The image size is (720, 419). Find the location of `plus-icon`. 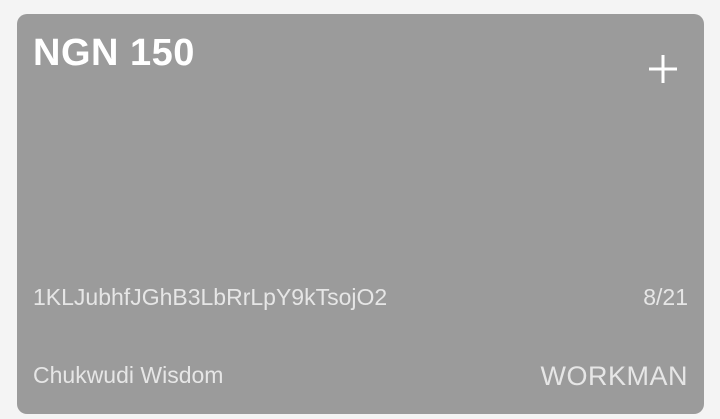

plus-icon is located at coordinates (663, 69).